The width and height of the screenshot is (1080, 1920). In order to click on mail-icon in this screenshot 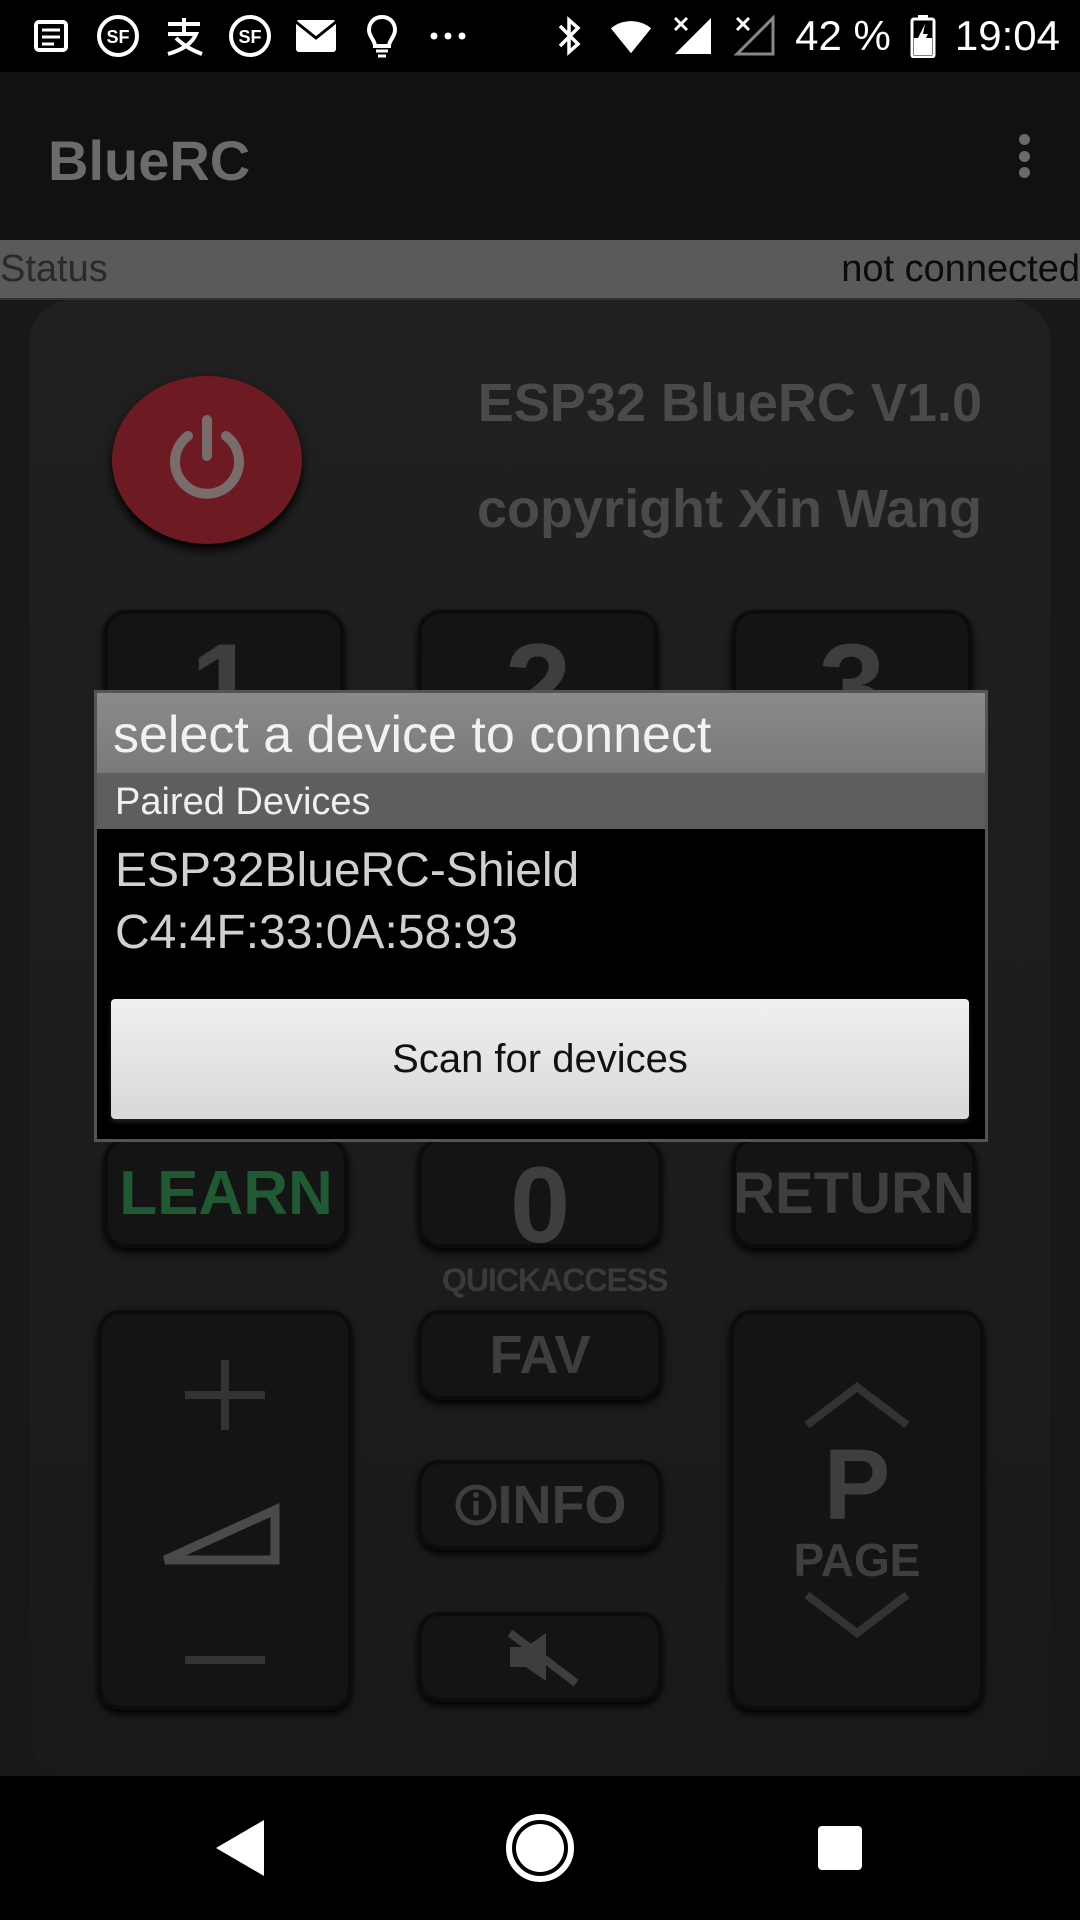, I will do `click(316, 36)`.